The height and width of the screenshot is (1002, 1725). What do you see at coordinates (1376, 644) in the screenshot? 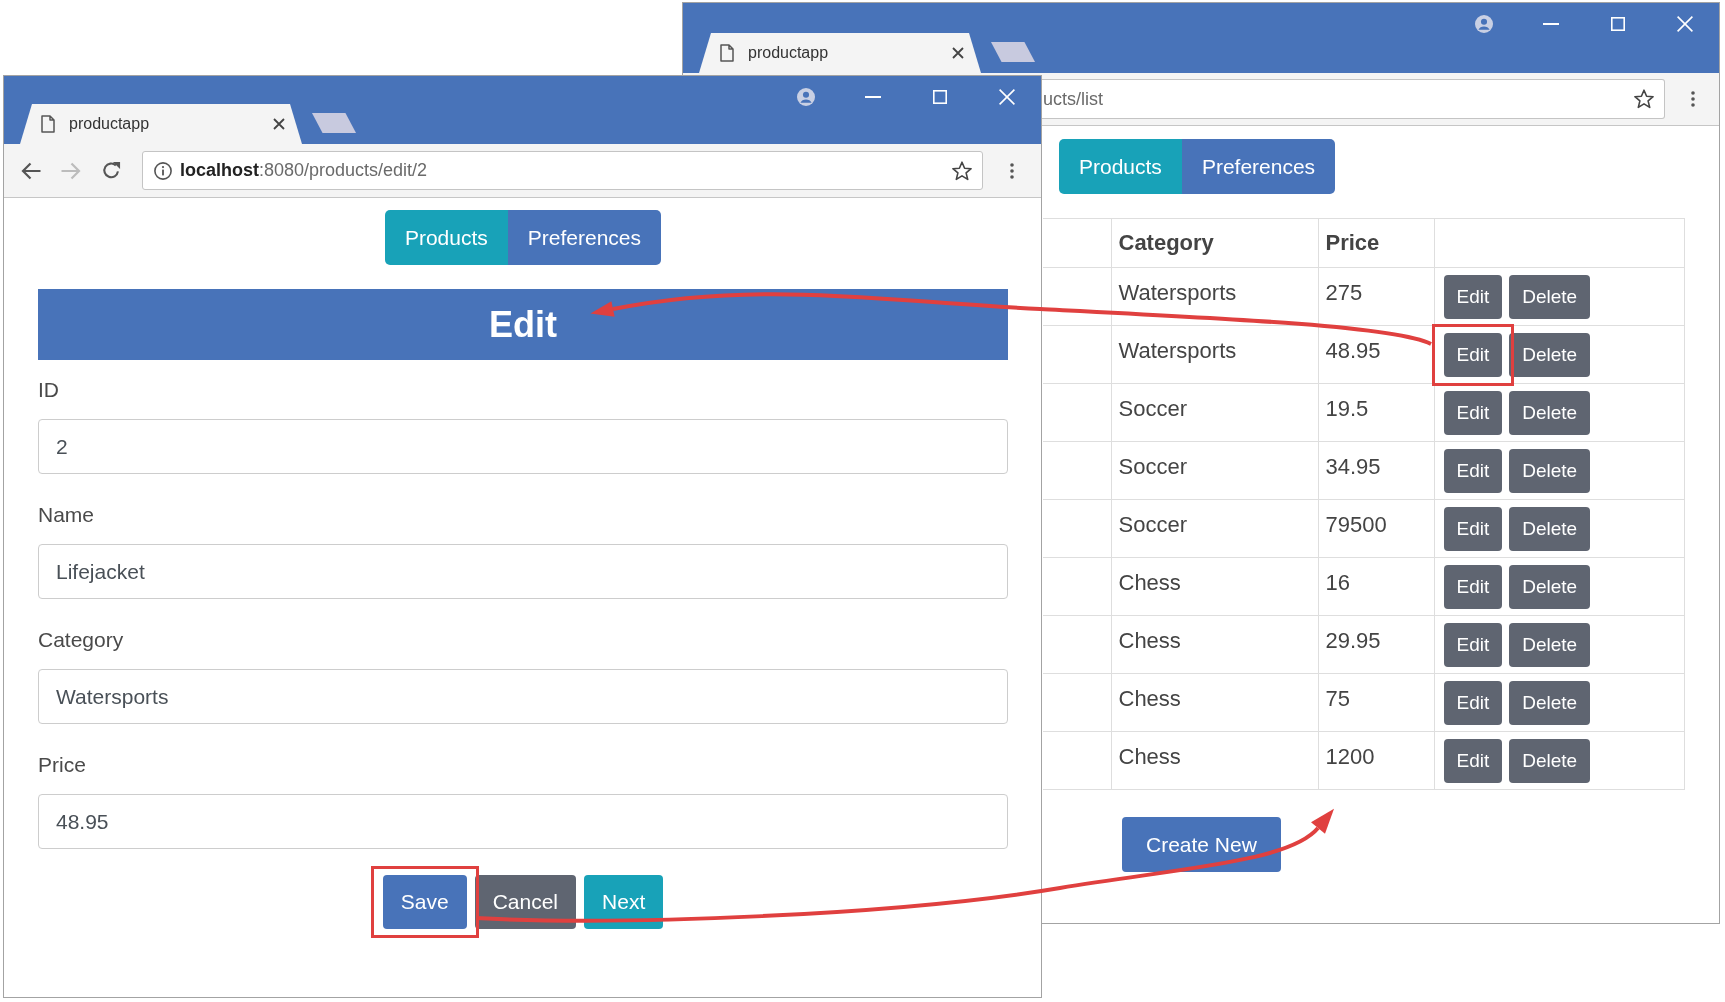
I see `table-cell: 29.95` at bounding box center [1376, 644].